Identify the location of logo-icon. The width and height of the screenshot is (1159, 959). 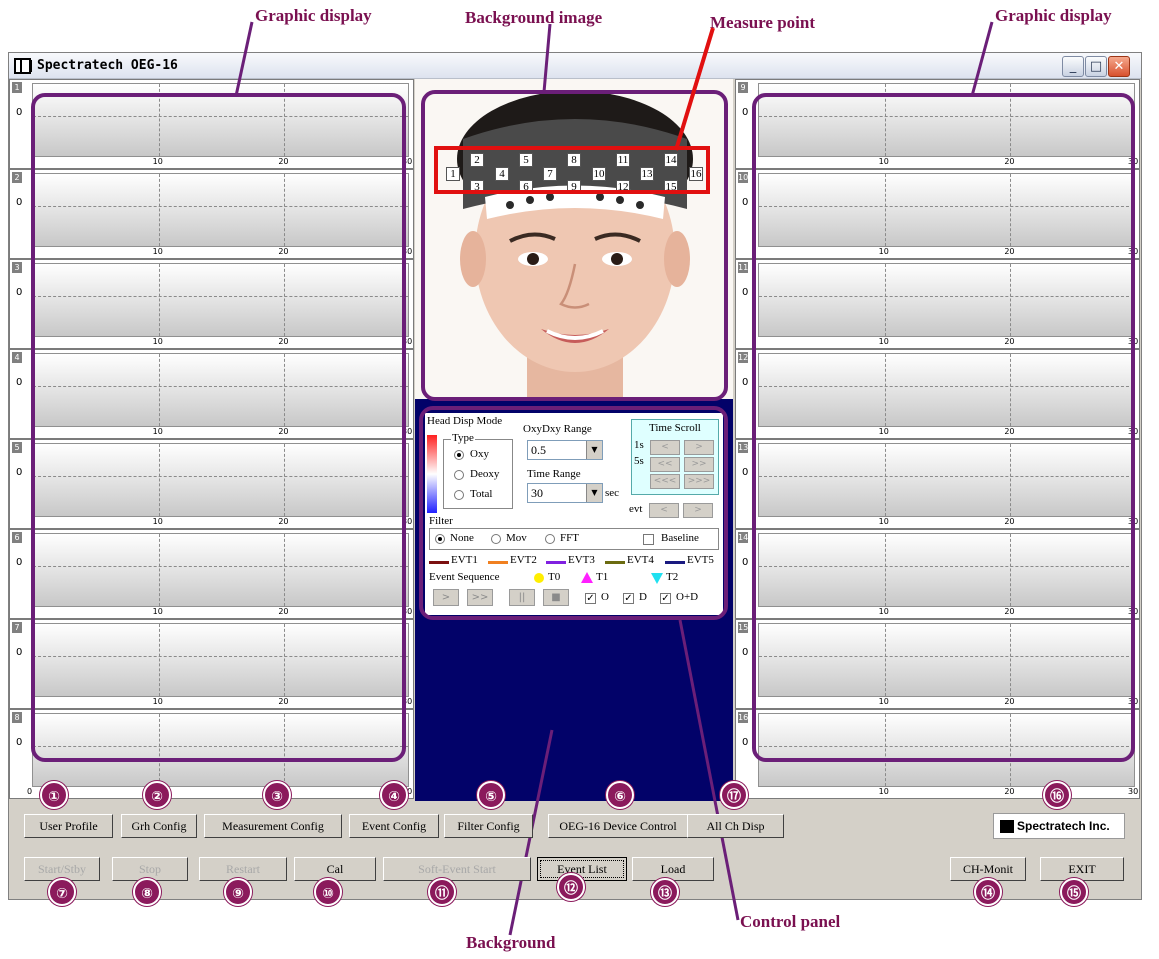
(1007, 826).